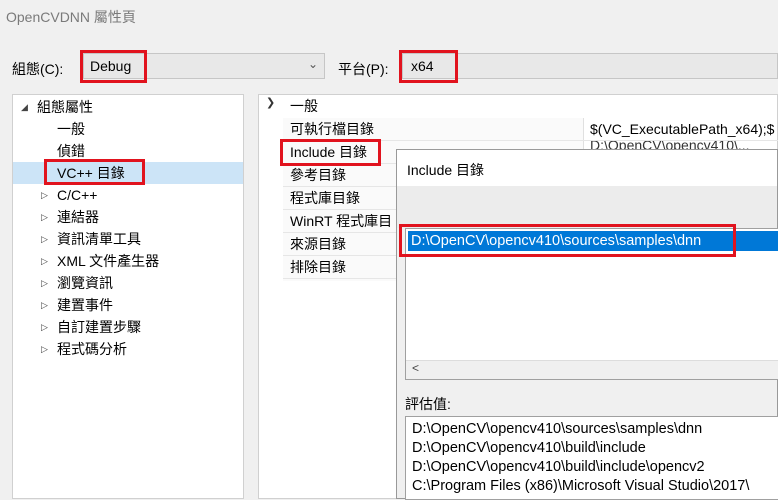 This screenshot has width=778, height=500. I want to click on config-label: 組態(C):, so click(38, 69).